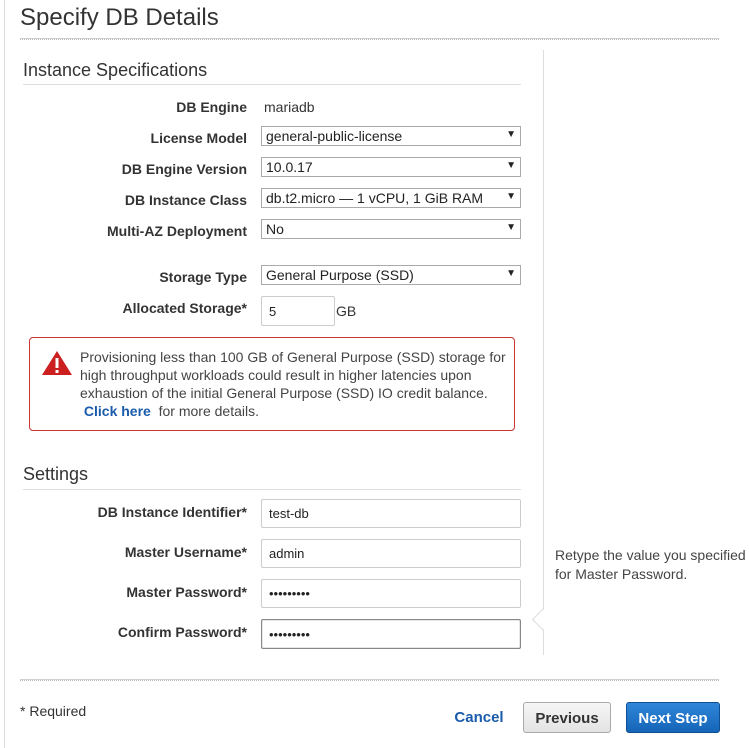 The height and width of the screenshot is (748, 749). I want to click on confirm-password-label: Confirm Password*, so click(182, 632).